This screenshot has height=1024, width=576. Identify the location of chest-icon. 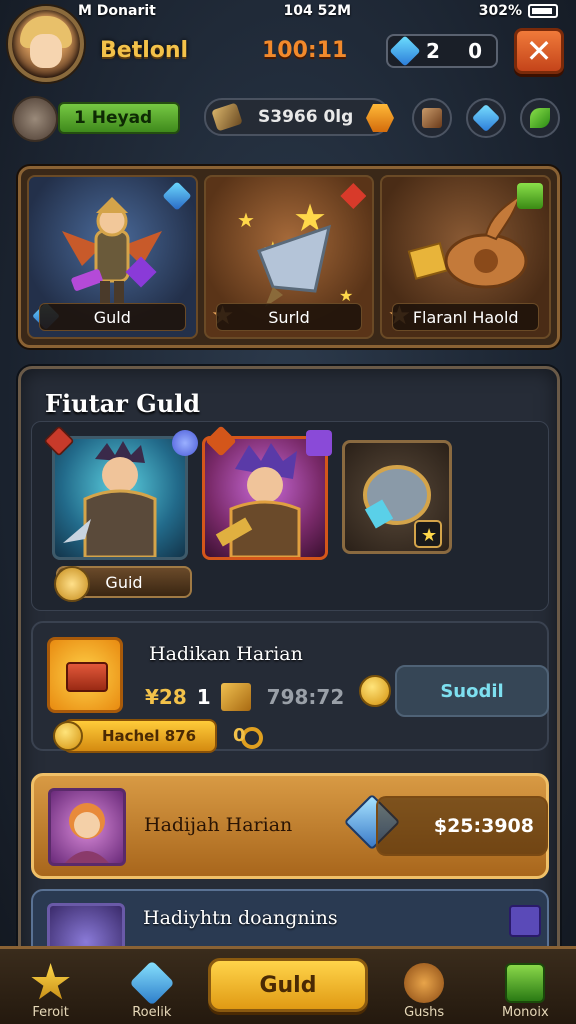
(87, 677).